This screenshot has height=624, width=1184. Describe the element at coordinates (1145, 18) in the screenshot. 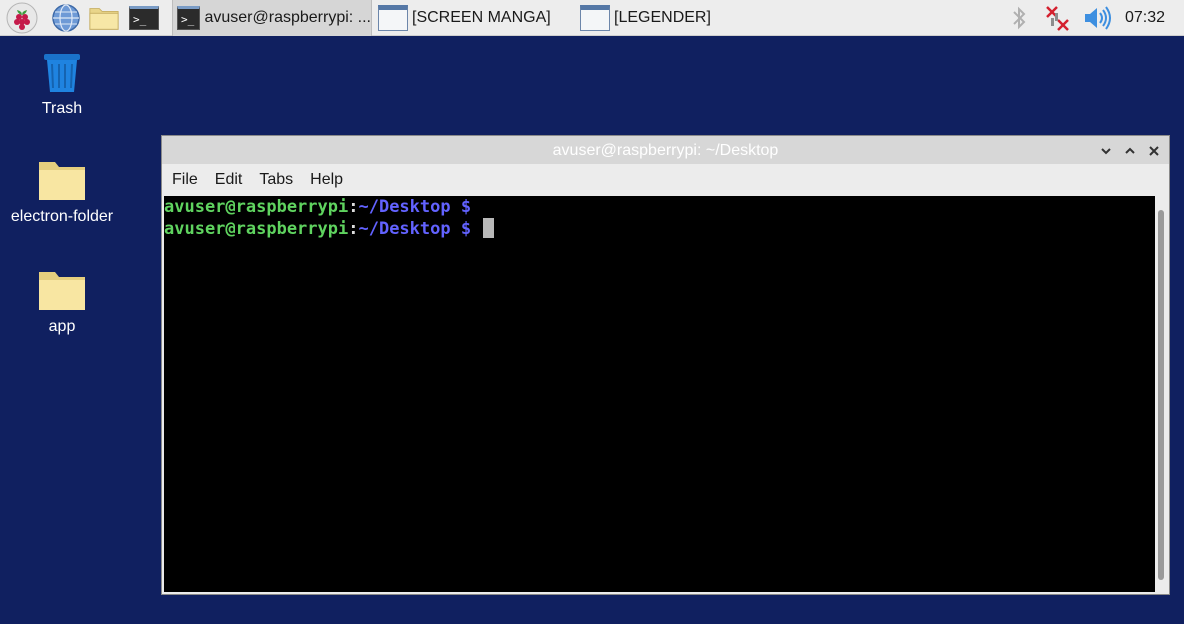

I see `clock: 07:32` at that location.